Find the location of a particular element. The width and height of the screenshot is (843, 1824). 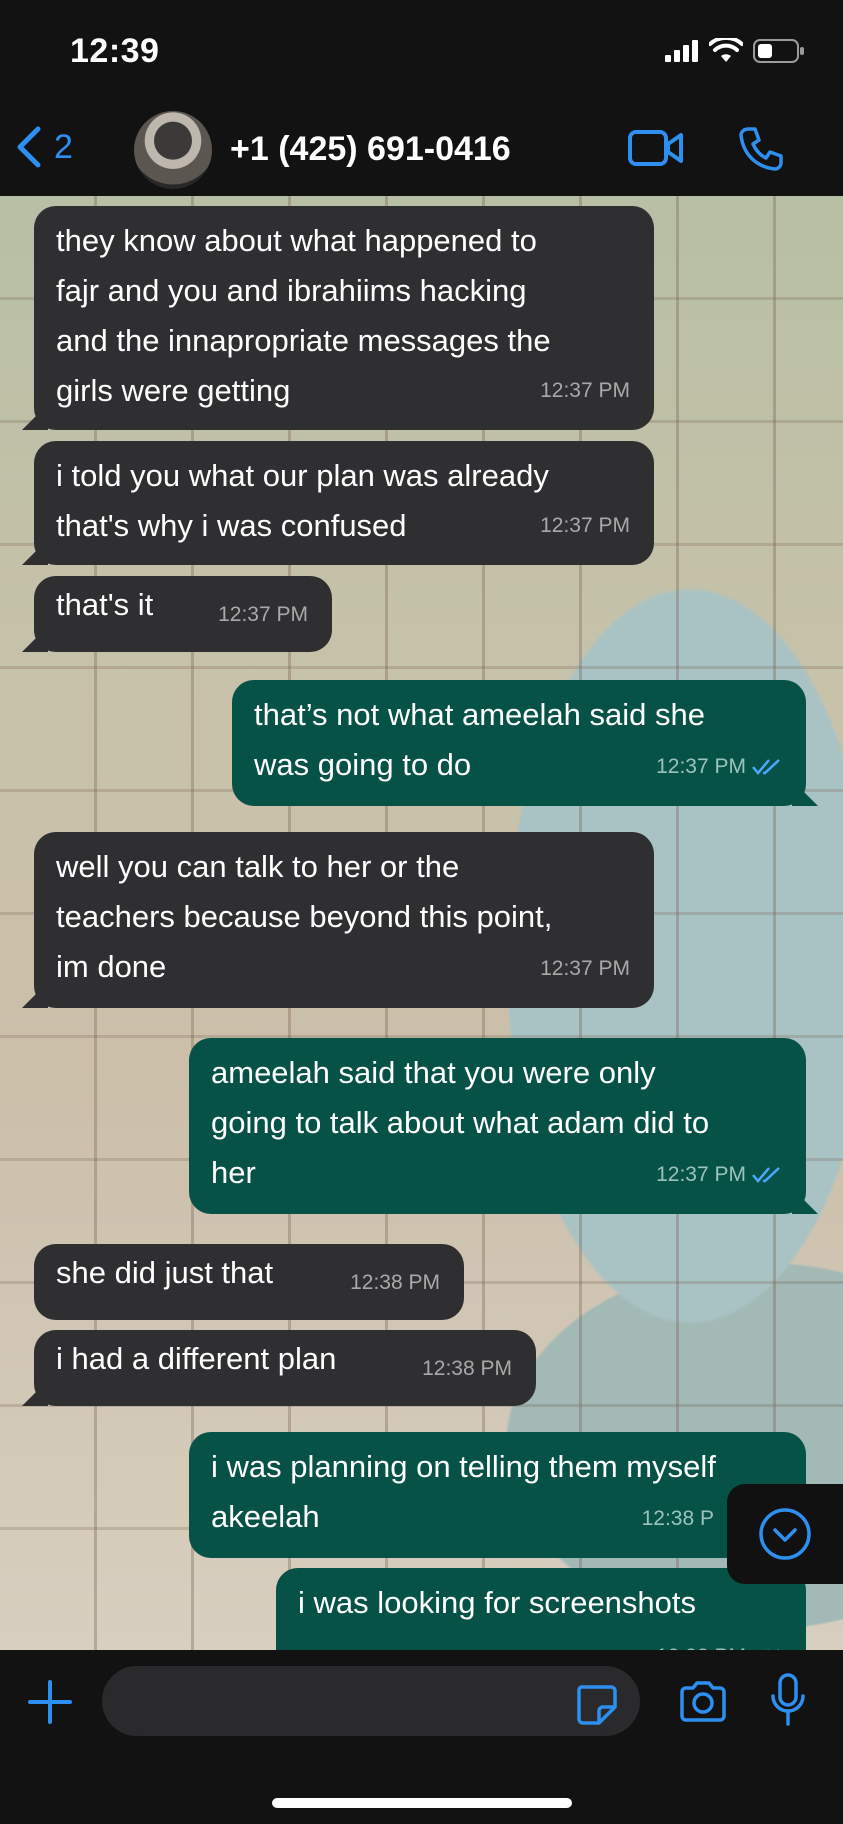

message-incoming: she did just that 12:38 PM is located at coordinates (249, 1282).